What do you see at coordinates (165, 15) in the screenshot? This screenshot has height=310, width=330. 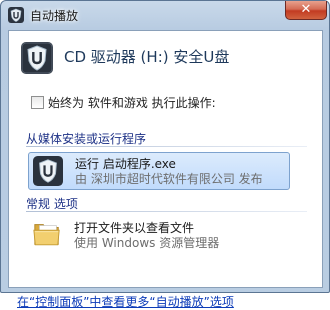 I see `title-bar: 自动播放 ✕` at bounding box center [165, 15].